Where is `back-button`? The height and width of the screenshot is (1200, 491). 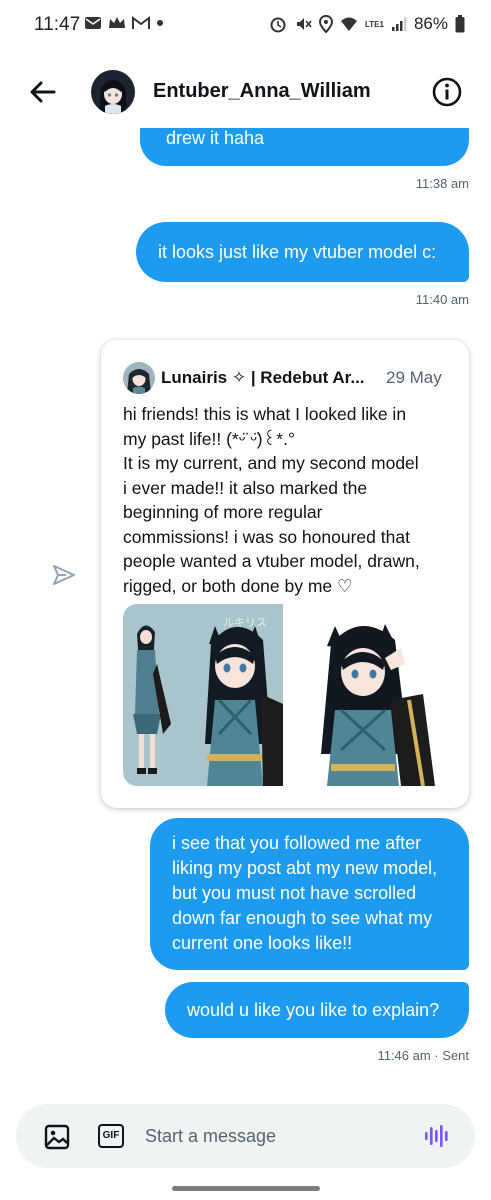 back-button is located at coordinates (44, 92).